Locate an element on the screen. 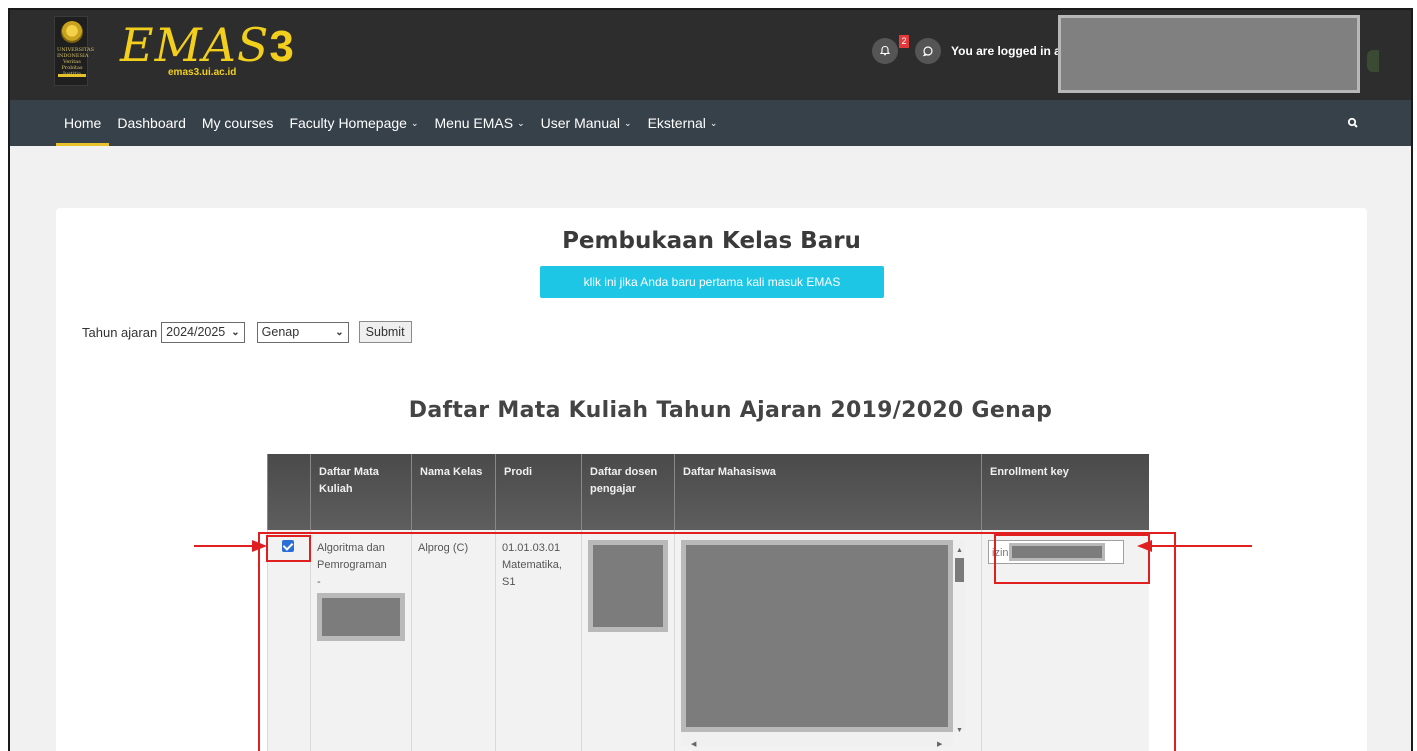 This screenshot has width=1417, height=751. search-icon is located at coordinates (1353, 123).